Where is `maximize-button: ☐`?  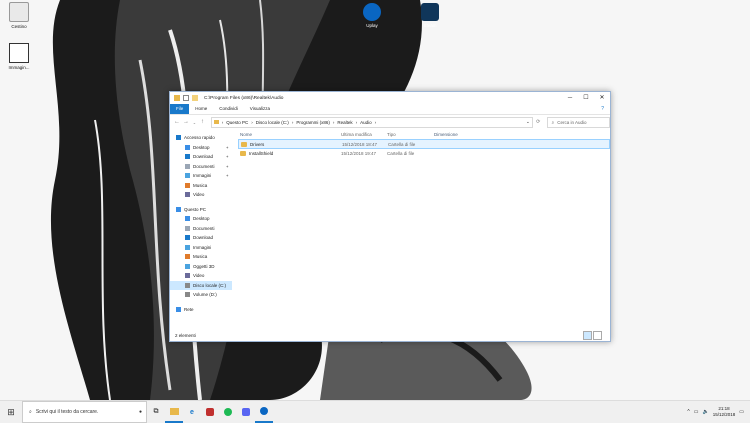 maximize-button: ☐ is located at coordinates (586, 98).